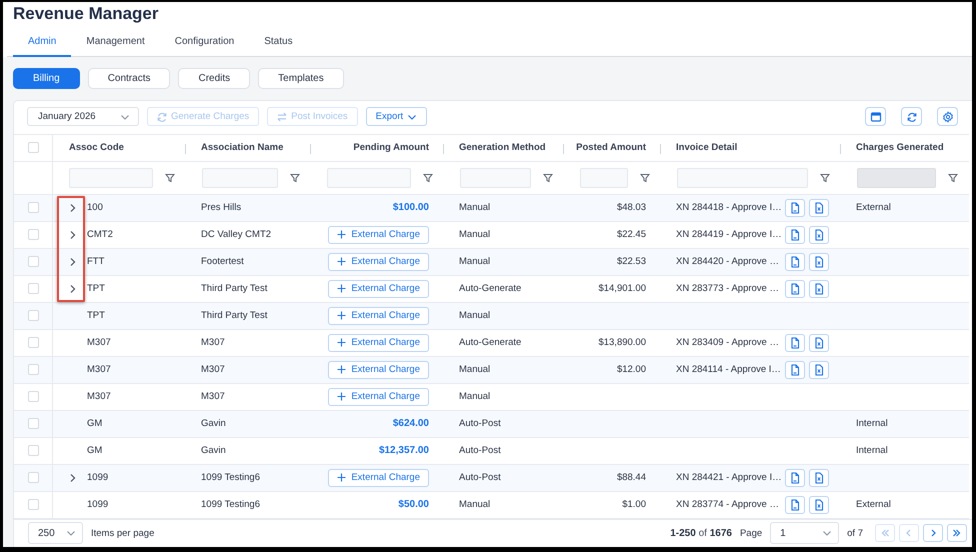  I want to click on column-header: Pending Amount, so click(391, 148).